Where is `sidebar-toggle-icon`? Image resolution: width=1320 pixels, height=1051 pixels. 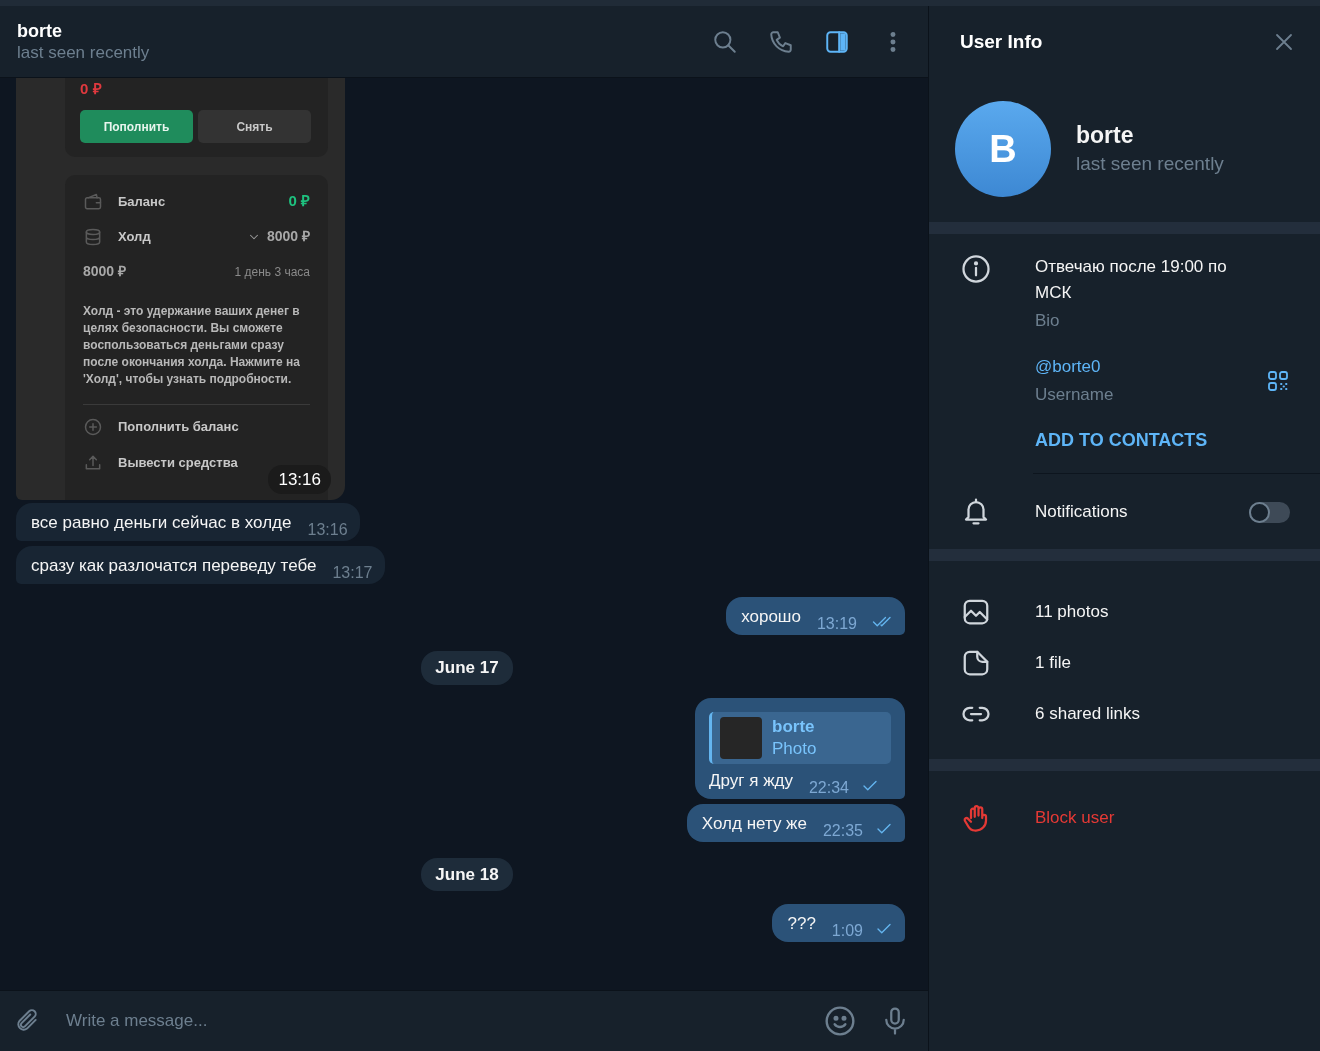
sidebar-toggle-icon is located at coordinates (837, 41).